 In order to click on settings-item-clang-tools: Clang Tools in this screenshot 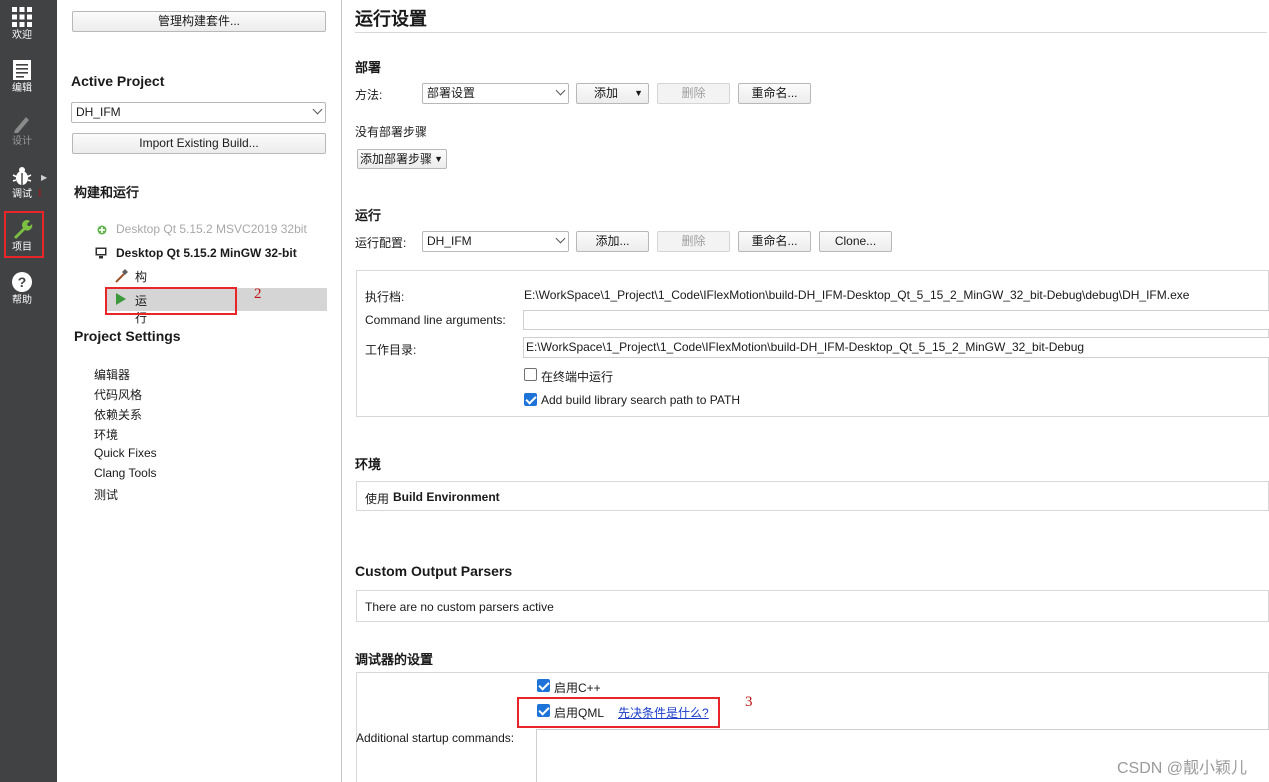, I will do `click(125, 473)`.